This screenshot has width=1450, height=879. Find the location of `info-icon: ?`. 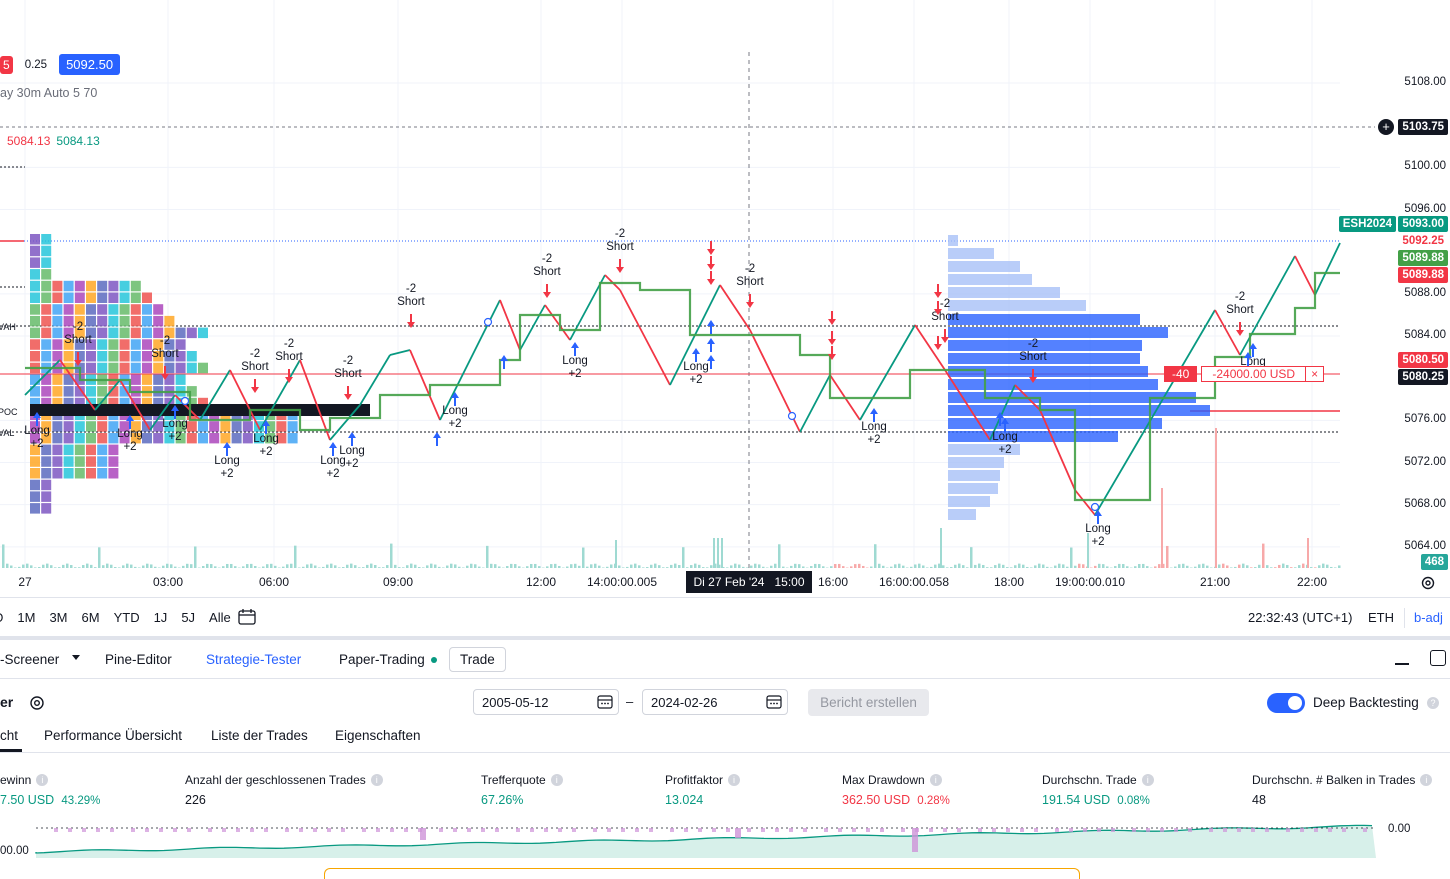

info-icon: ? is located at coordinates (1433, 703).